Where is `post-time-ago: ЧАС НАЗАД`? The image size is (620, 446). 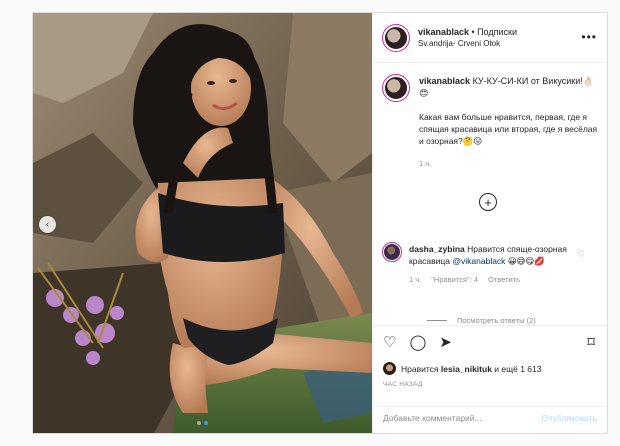 post-time-ago: ЧАС НАЗАД is located at coordinates (403, 384).